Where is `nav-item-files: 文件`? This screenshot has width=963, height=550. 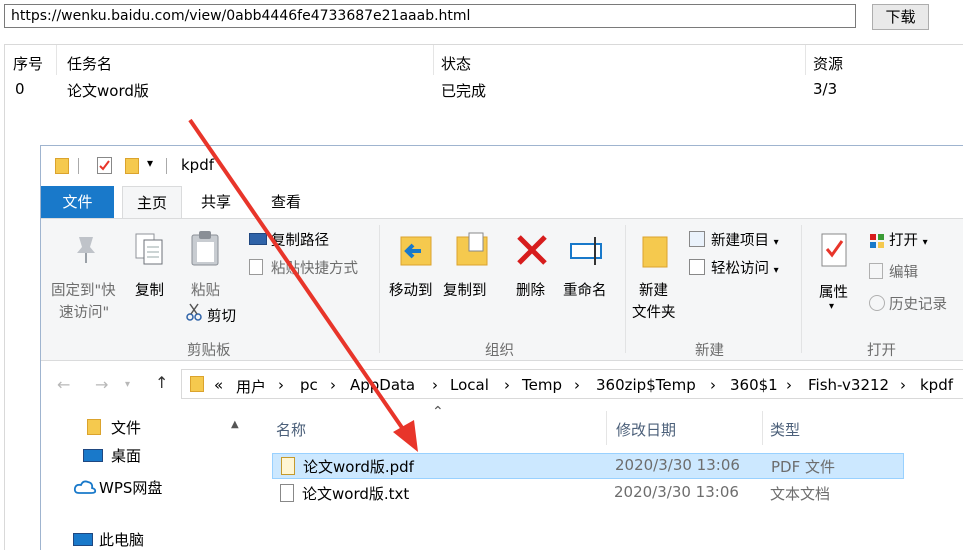
nav-item-files: 文件 is located at coordinates (126, 427).